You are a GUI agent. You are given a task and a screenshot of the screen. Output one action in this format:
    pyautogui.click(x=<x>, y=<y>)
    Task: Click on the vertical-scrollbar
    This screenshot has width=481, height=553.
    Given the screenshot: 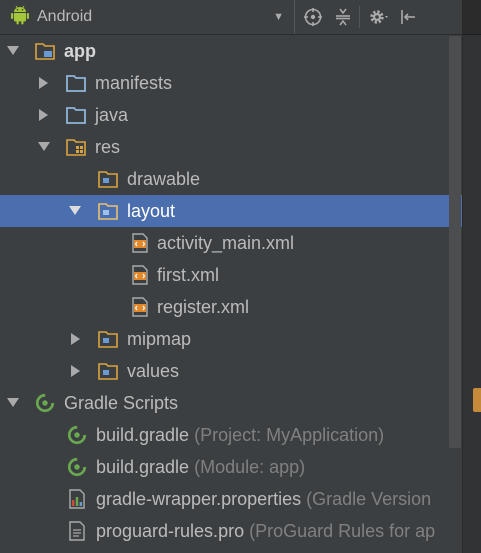 What is the action you would take?
    pyautogui.click(x=455, y=242)
    